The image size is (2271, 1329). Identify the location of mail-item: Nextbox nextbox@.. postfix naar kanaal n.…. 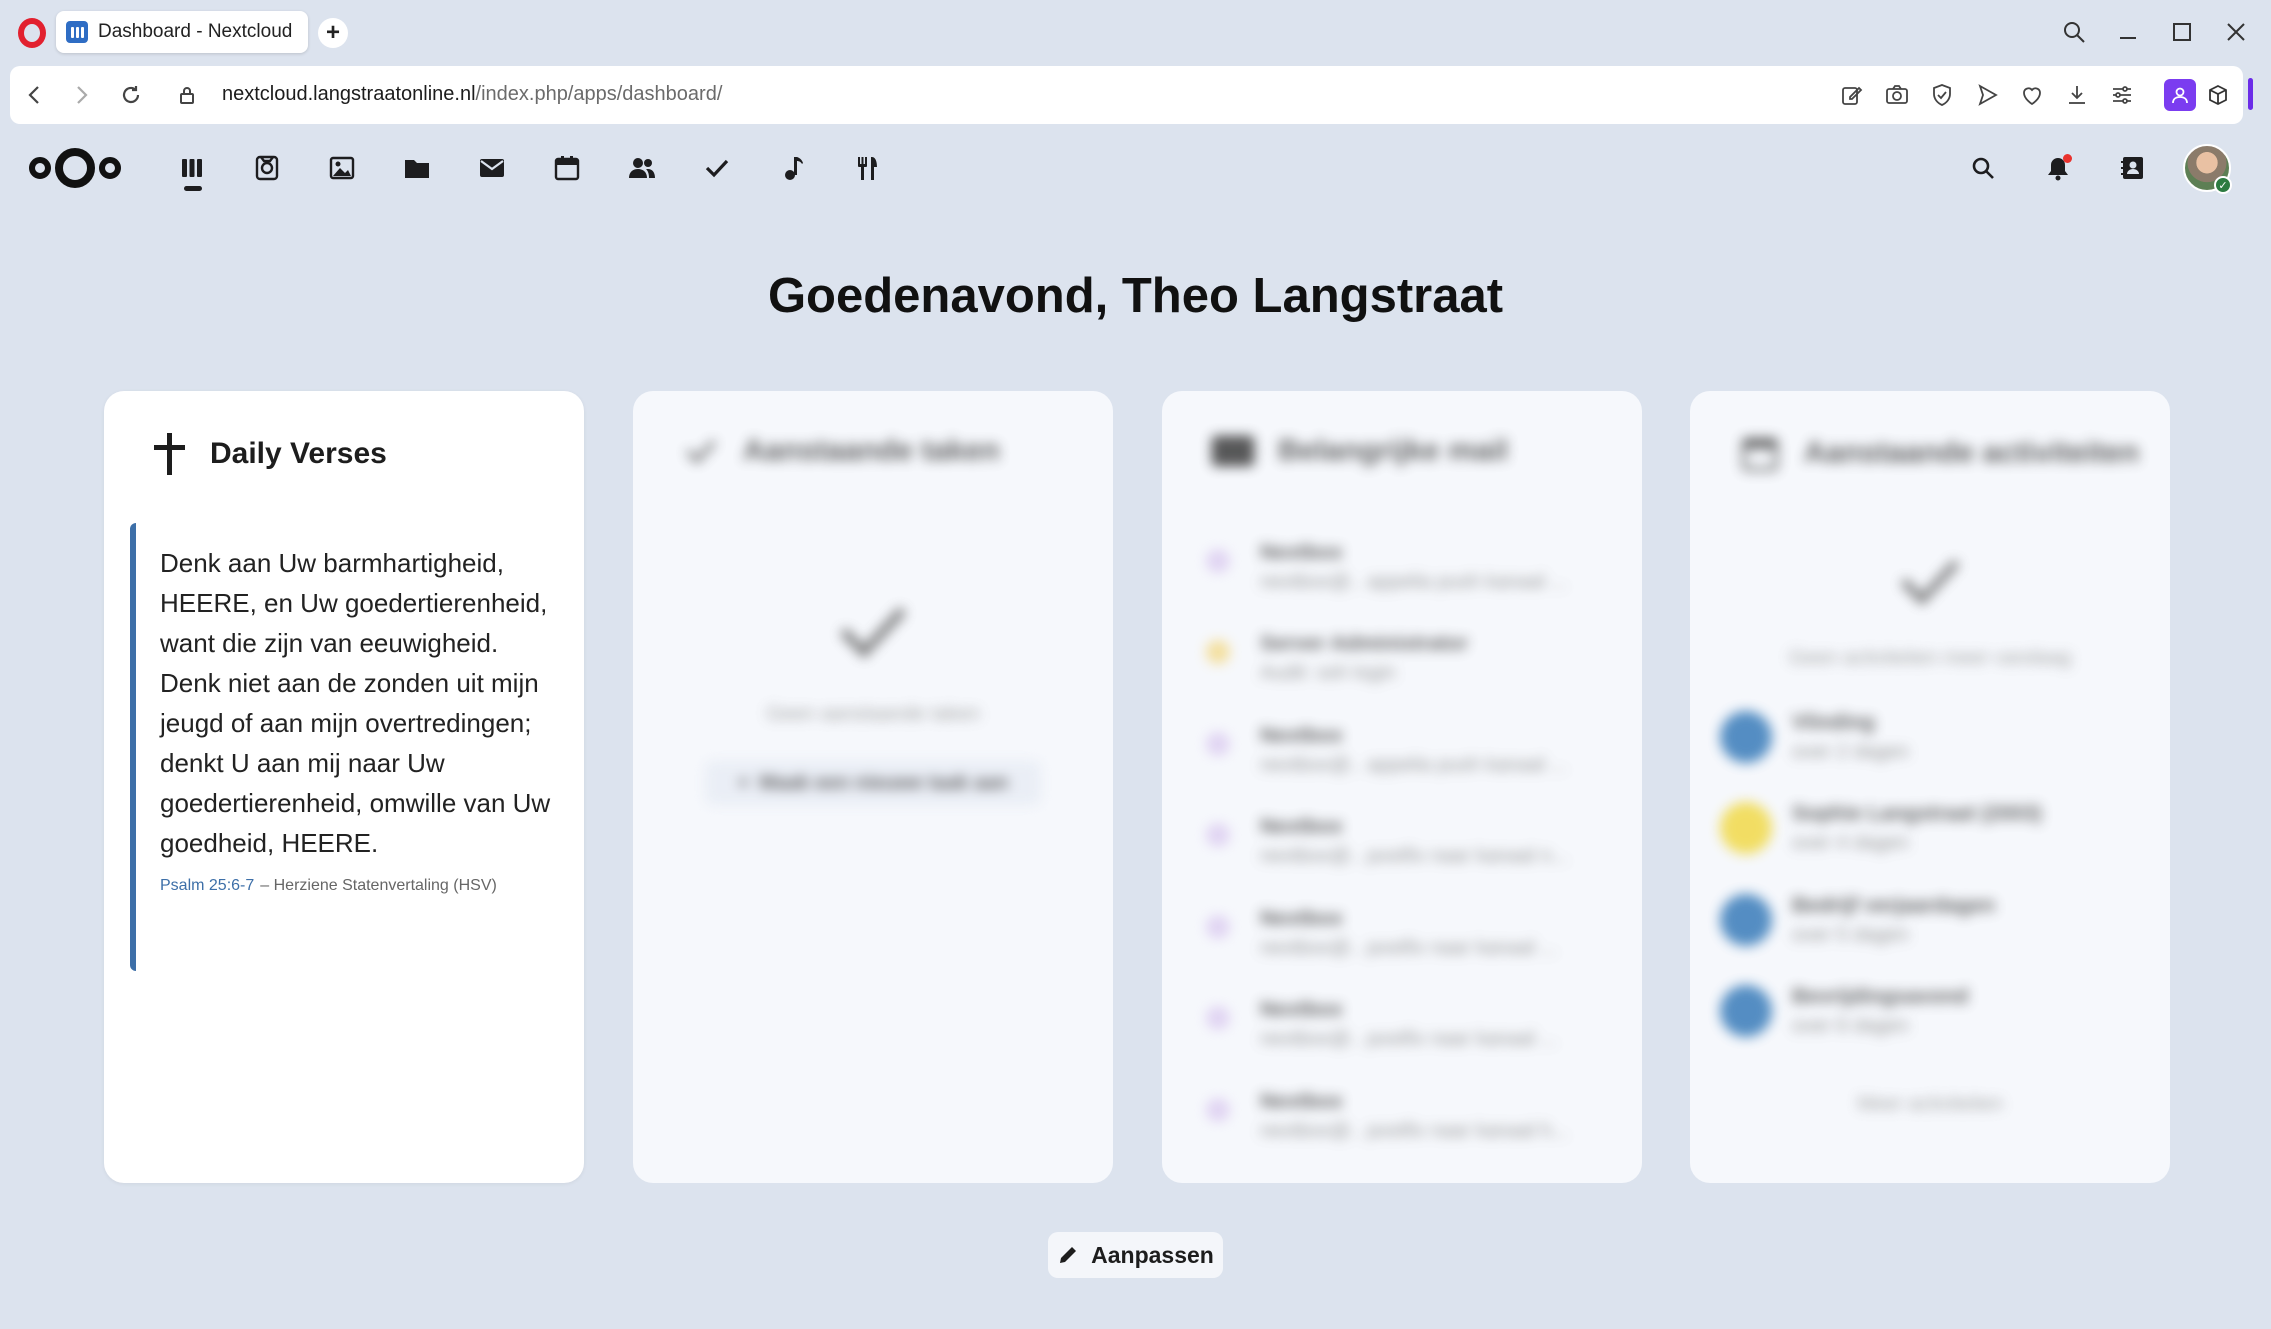
(1387, 841).